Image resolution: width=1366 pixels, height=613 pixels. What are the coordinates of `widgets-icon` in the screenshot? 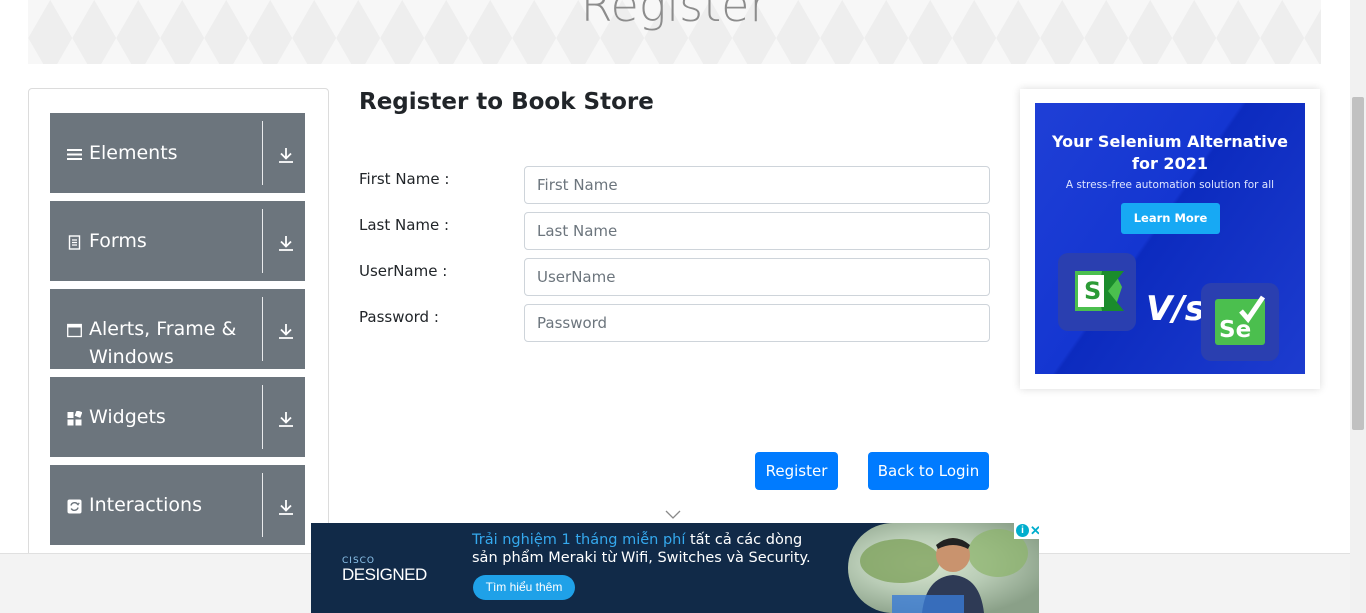 It's located at (74, 418).